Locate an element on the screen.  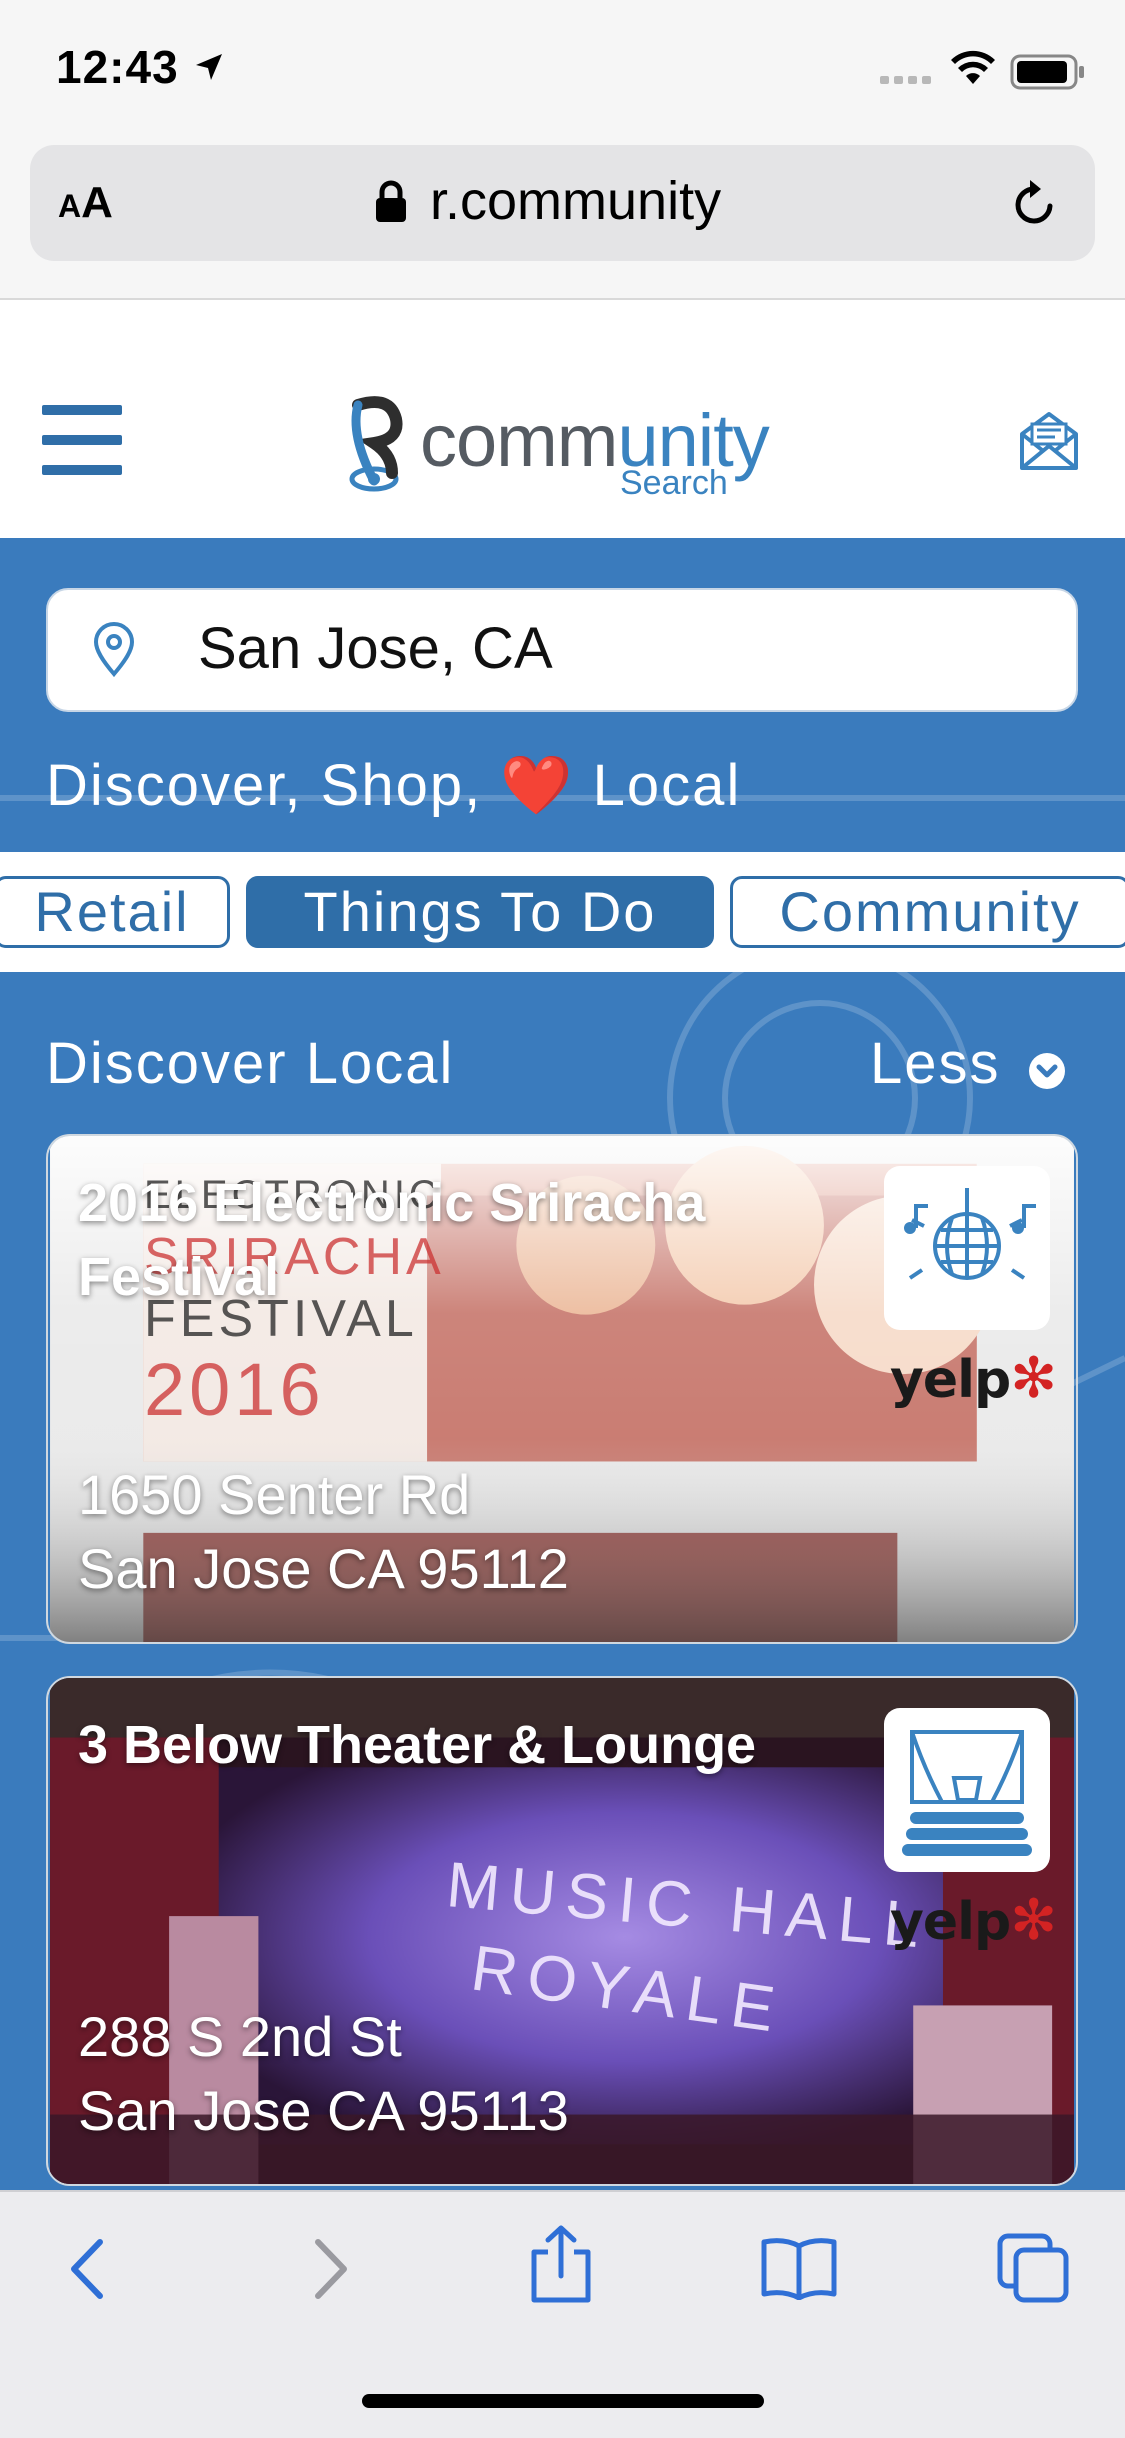
less-toggle: Less is located at coordinates (935, 1063).